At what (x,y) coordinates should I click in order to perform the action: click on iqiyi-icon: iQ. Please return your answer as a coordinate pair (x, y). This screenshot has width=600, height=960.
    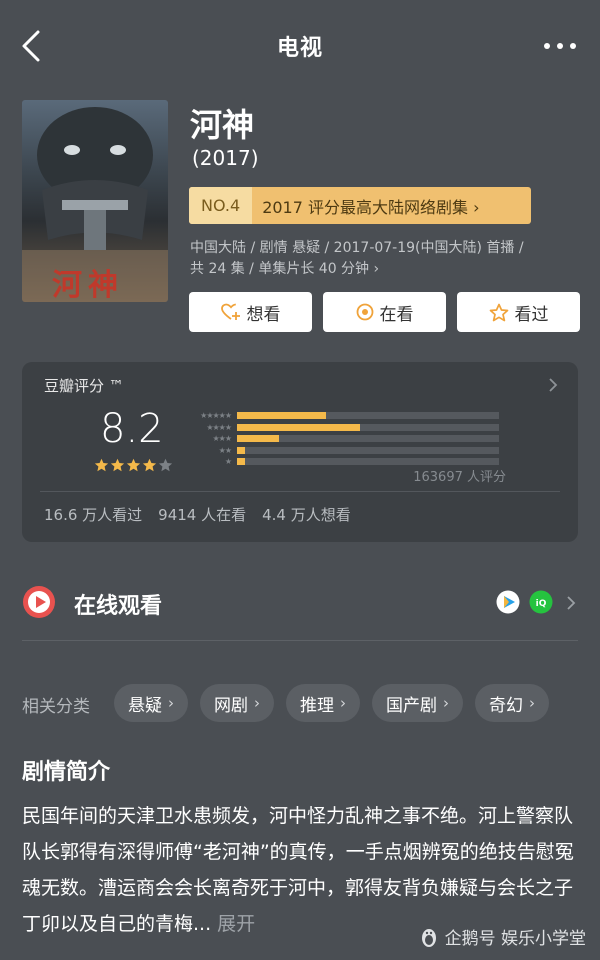
    Looking at the image, I should click on (541, 602).